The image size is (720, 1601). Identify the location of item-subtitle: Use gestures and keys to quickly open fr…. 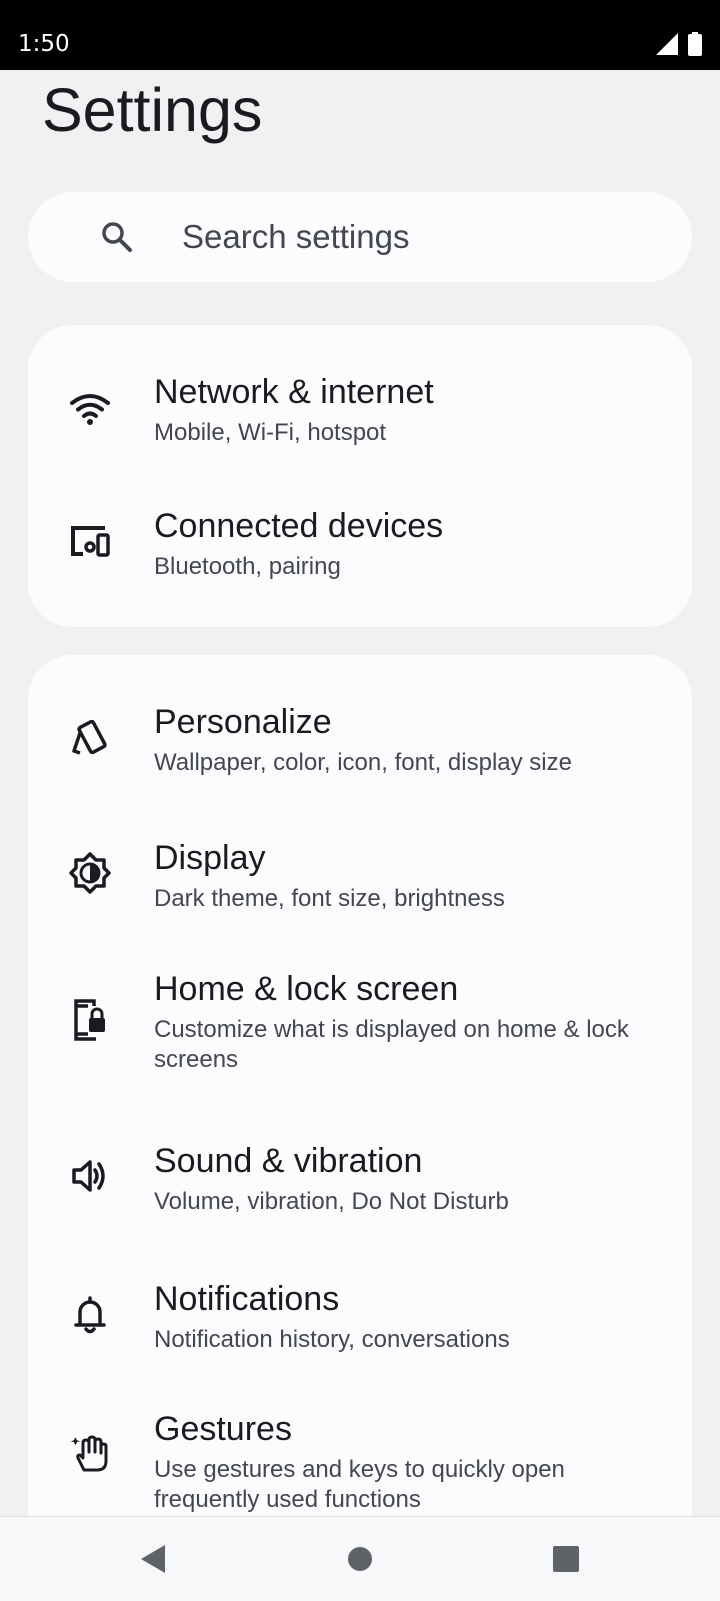
(359, 1484).